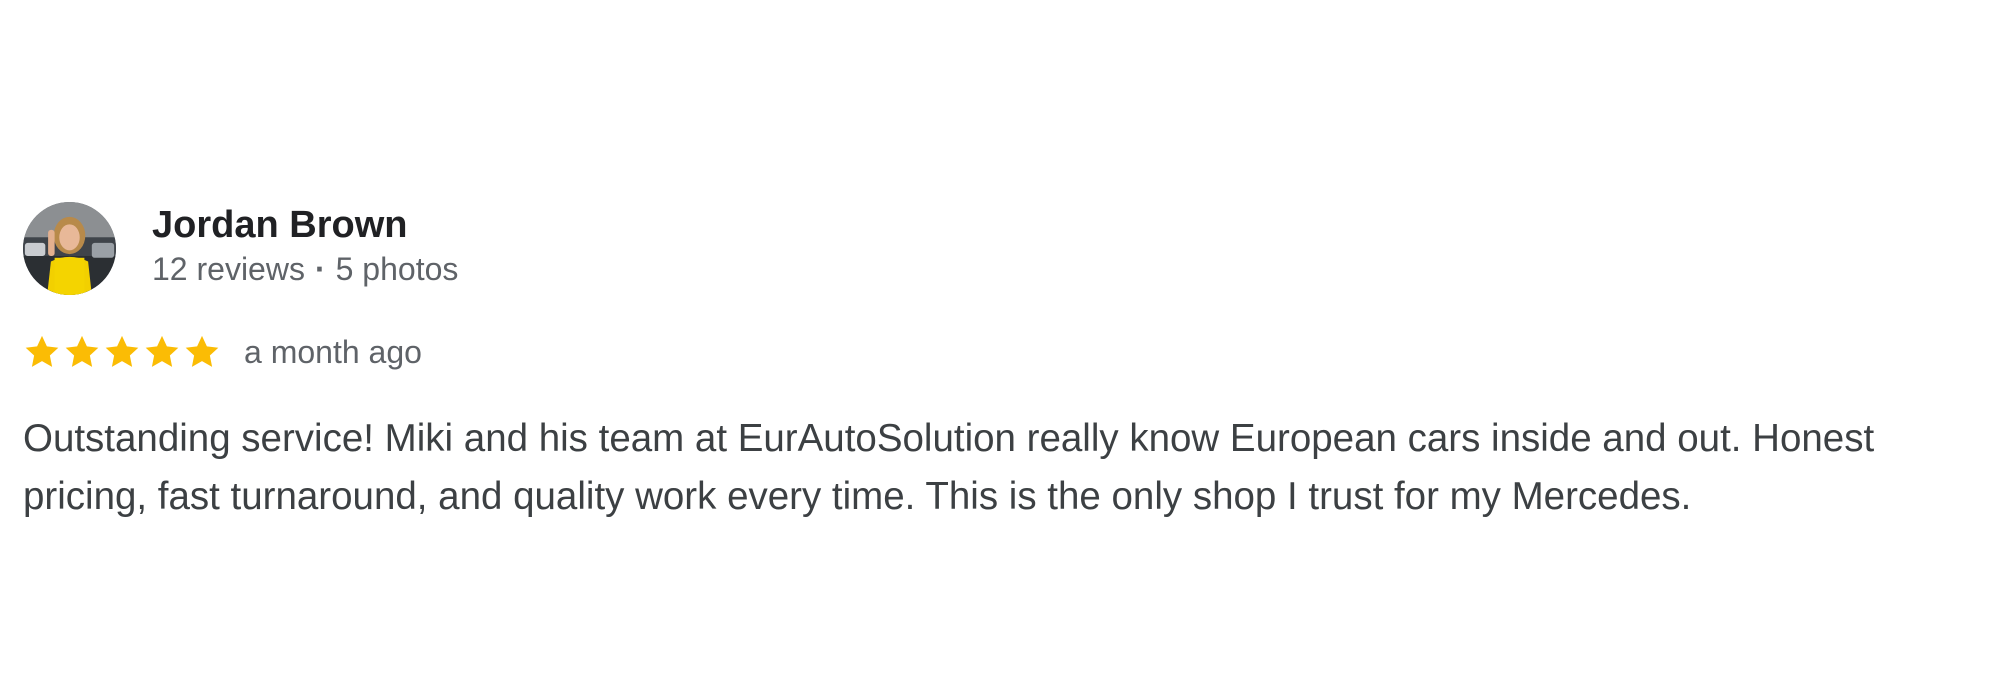  What do you see at coordinates (397, 269) in the screenshot?
I see `photo-count: 5 photos` at bounding box center [397, 269].